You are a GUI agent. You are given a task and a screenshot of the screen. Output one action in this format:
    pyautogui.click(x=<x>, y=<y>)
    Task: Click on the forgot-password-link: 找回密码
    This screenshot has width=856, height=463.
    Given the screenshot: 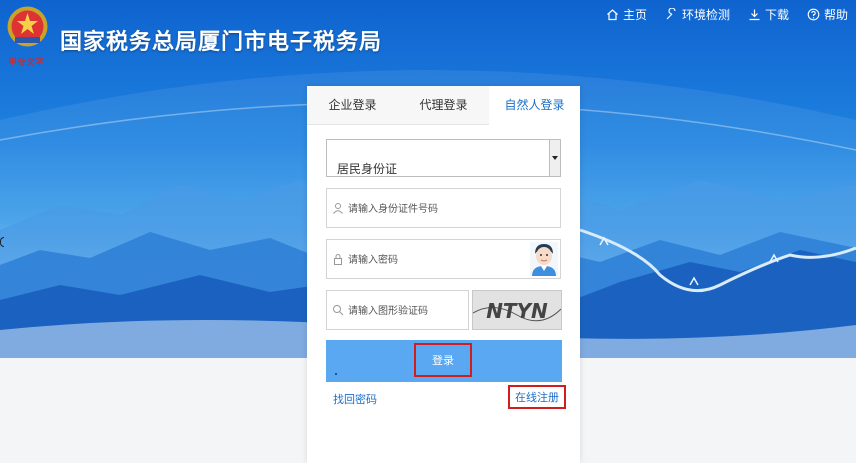 What is the action you would take?
    pyautogui.click(x=355, y=399)
    